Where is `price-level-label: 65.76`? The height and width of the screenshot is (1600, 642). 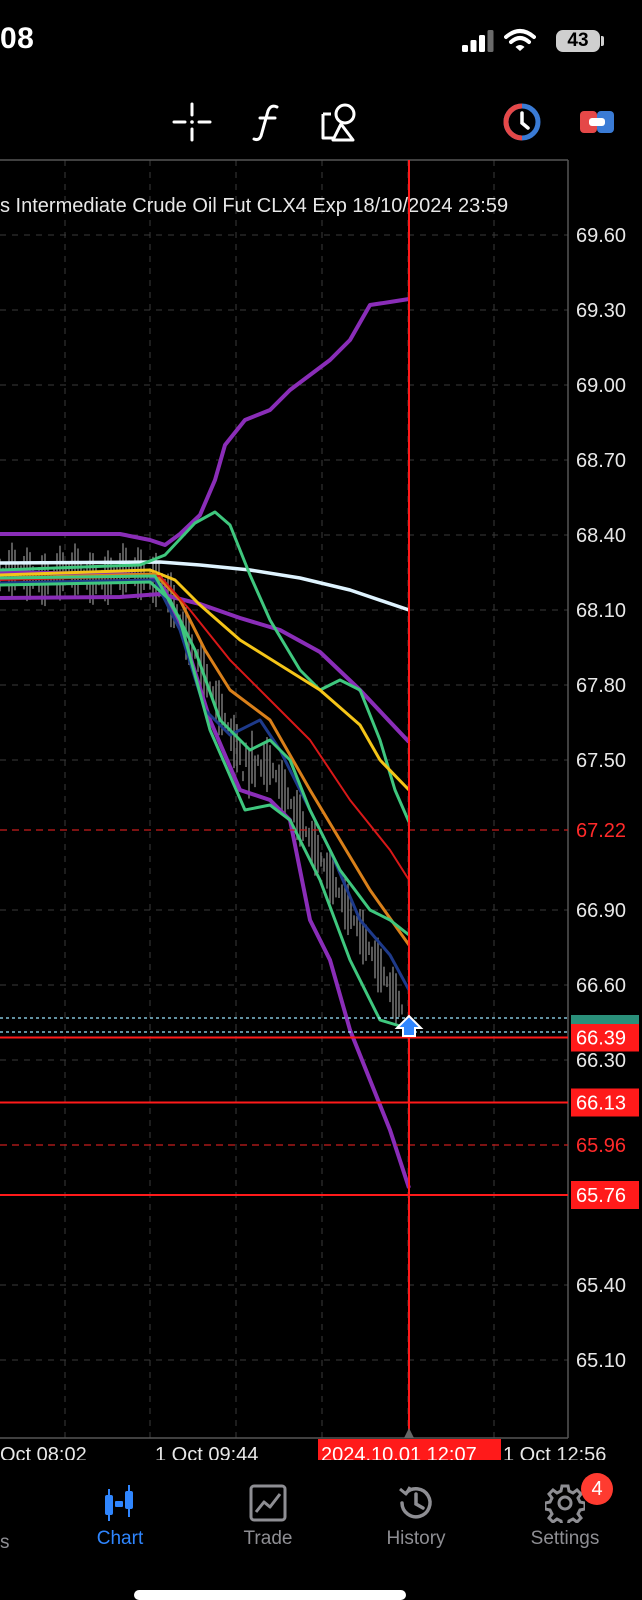
price-level-label: 65.76 is located at coordinates (601, 1196).